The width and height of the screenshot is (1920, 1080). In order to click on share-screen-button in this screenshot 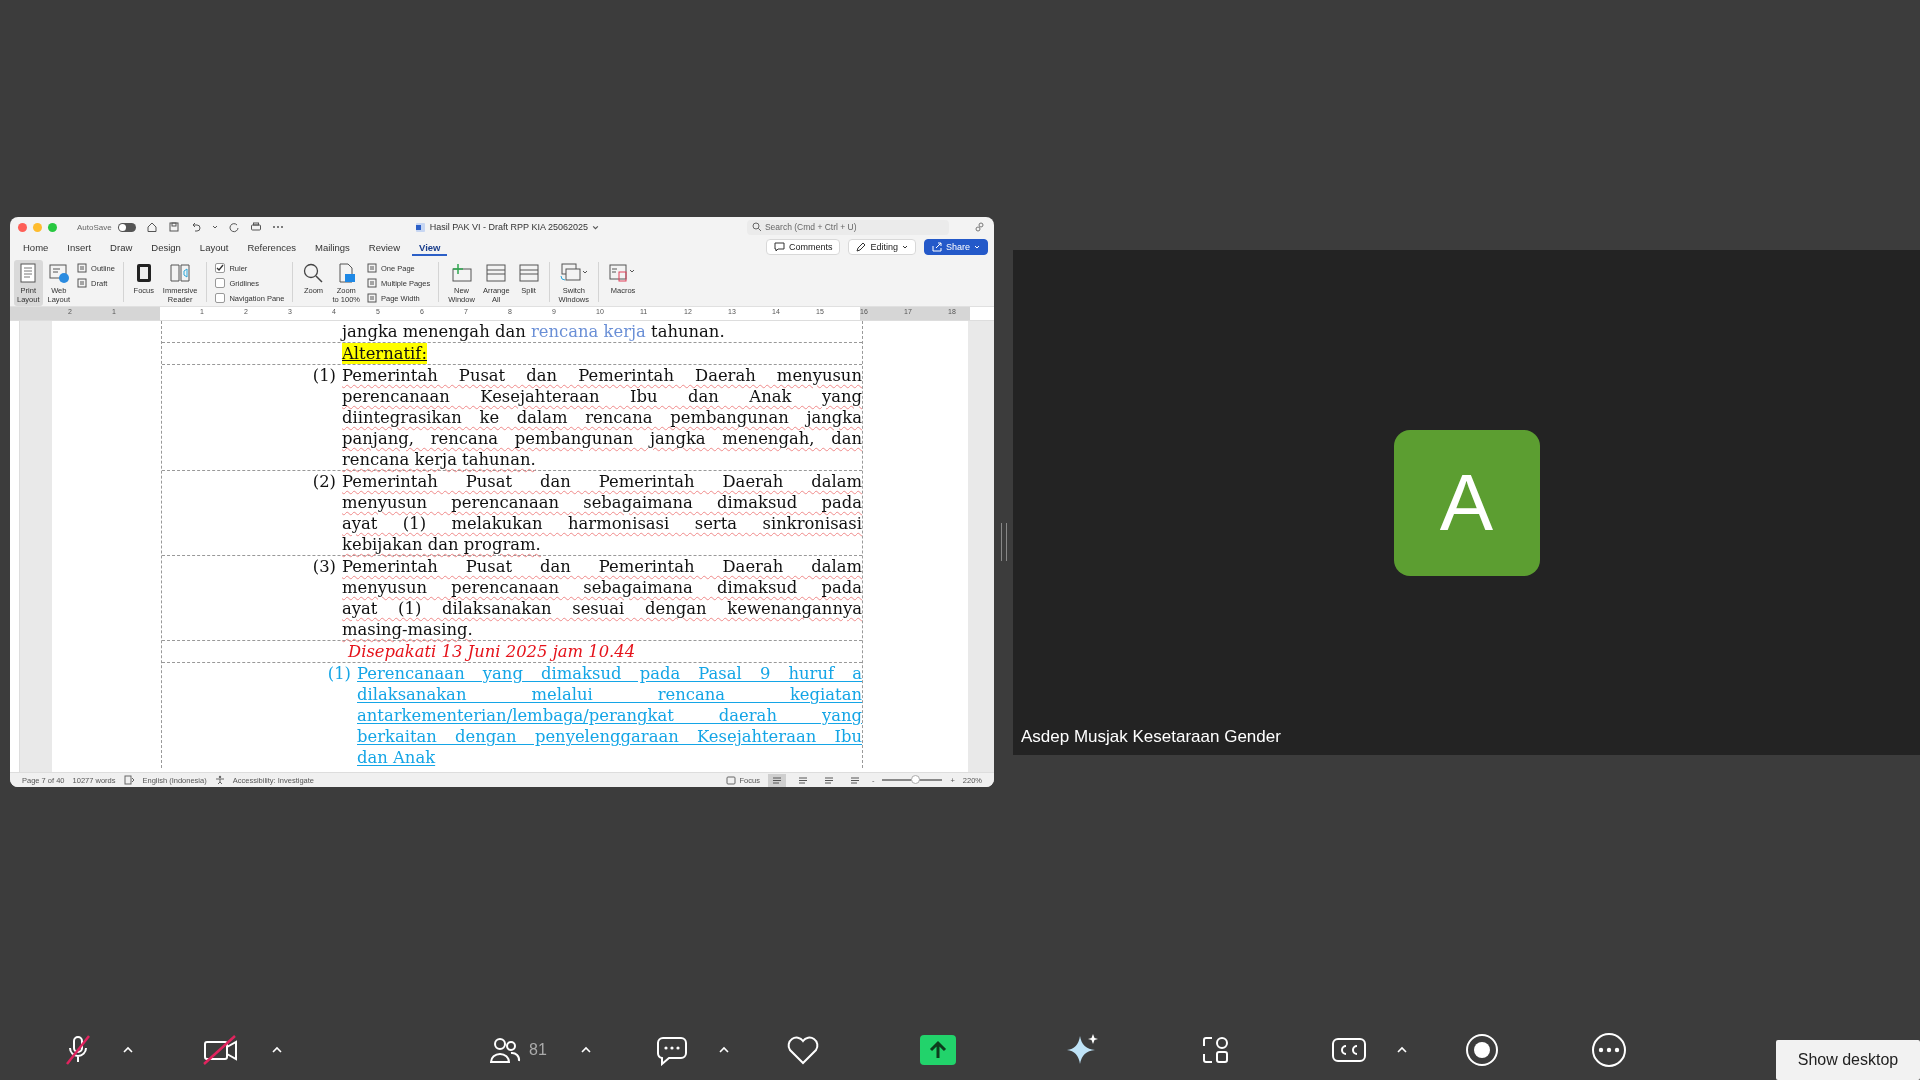, I will do `click(937, 1050)`.